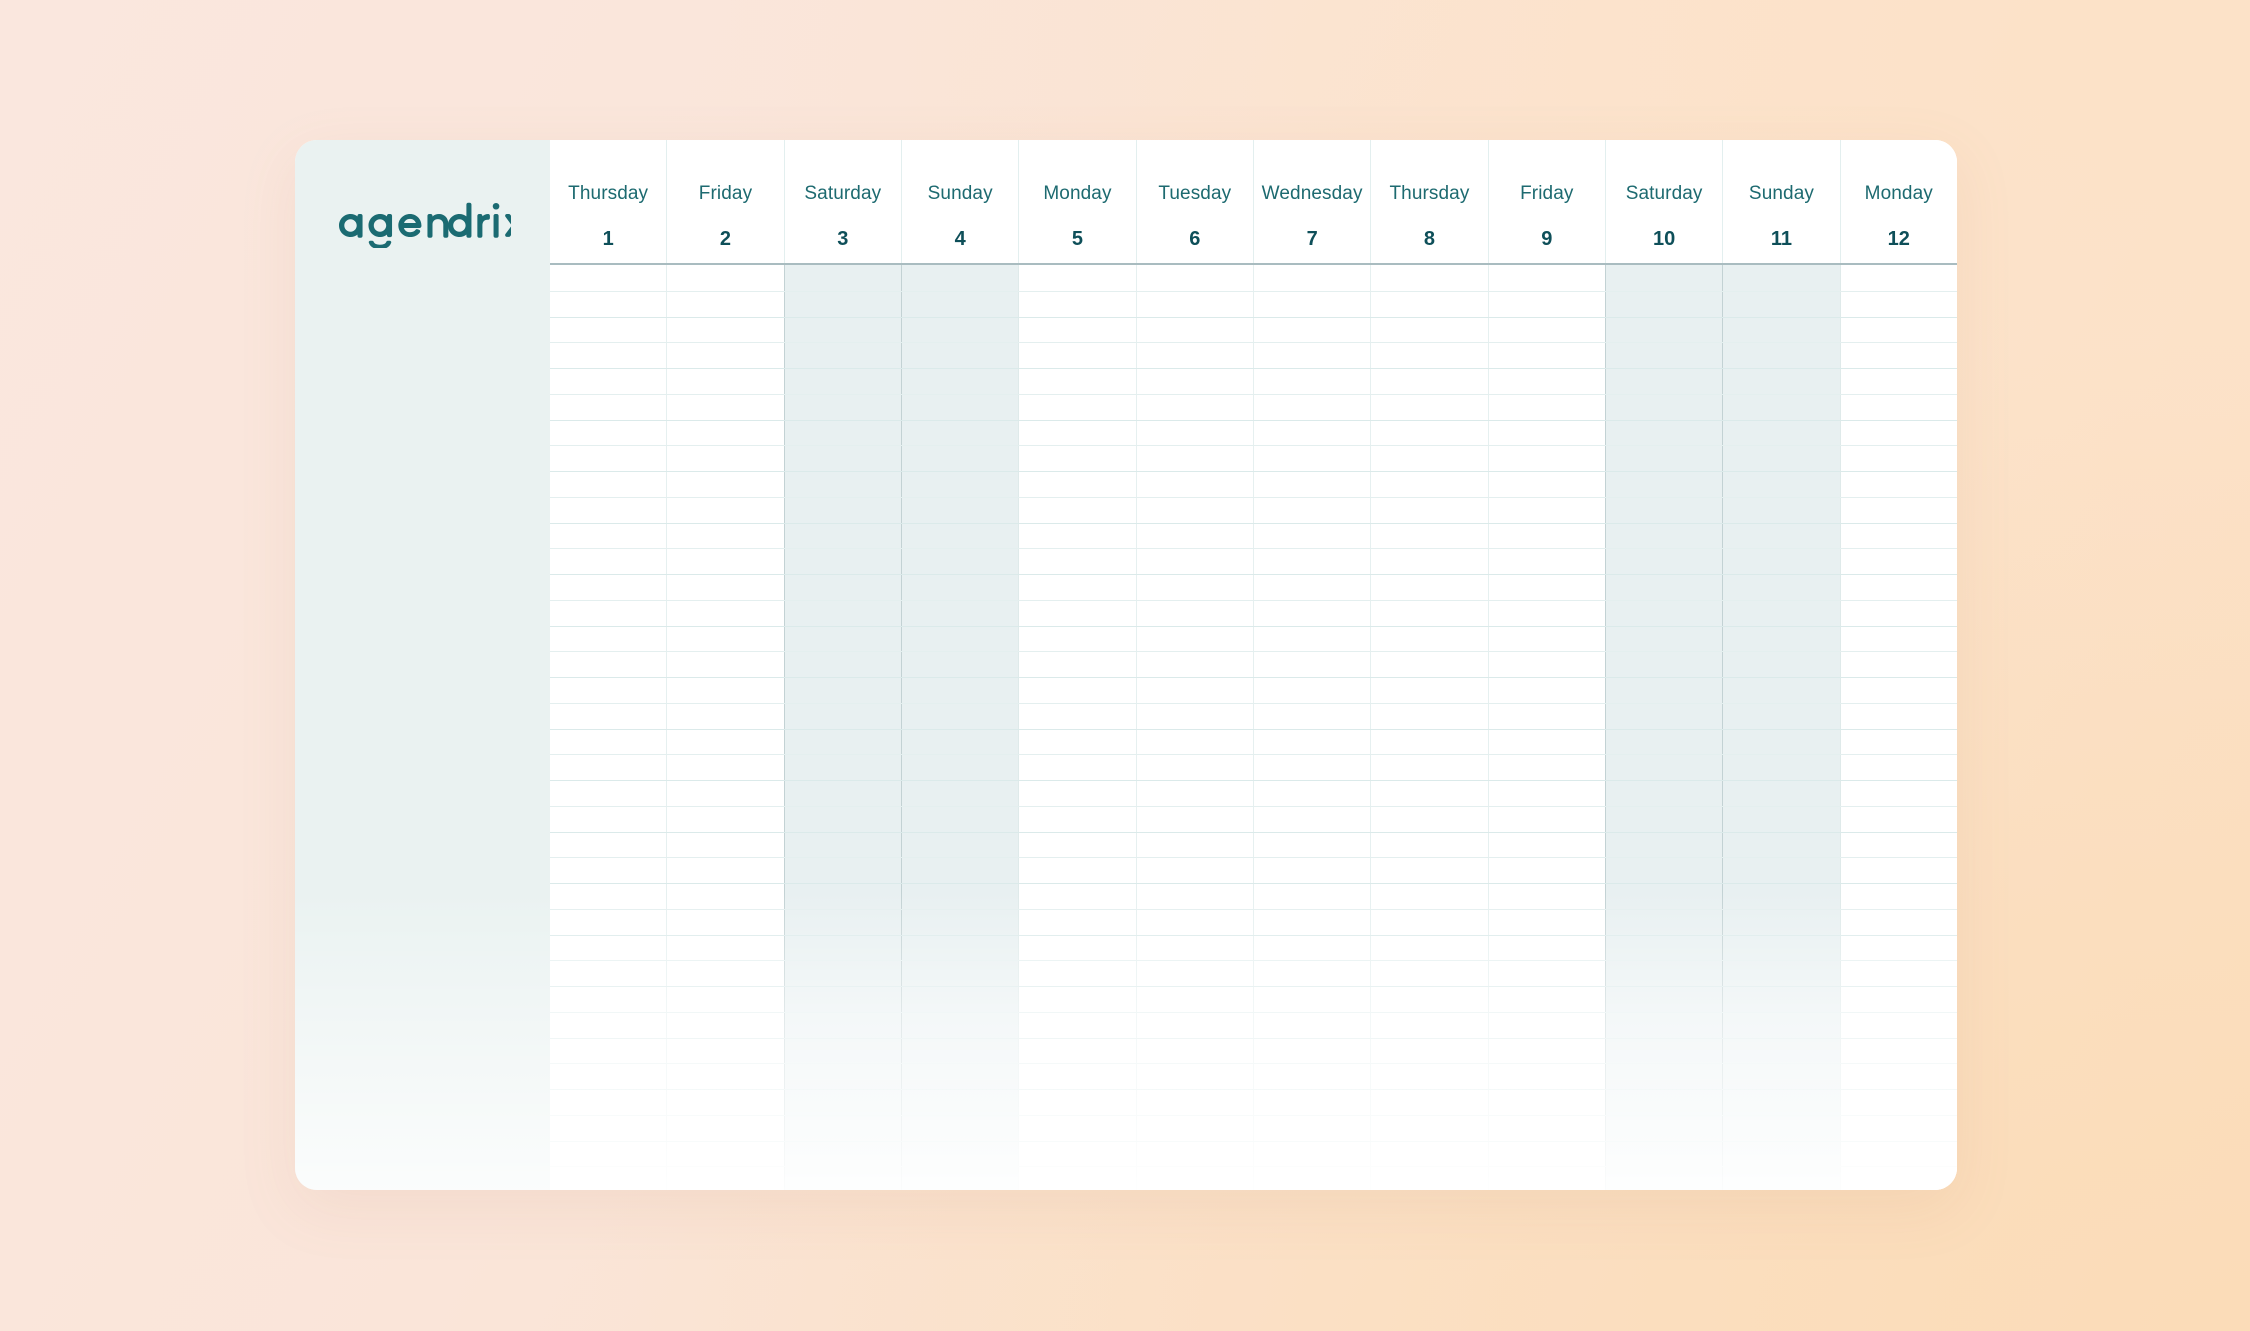  What do you see at coordinates (1077, 239) in the screenshot?
I see `day-number-label: 5` at bounding box center [1077, 239].